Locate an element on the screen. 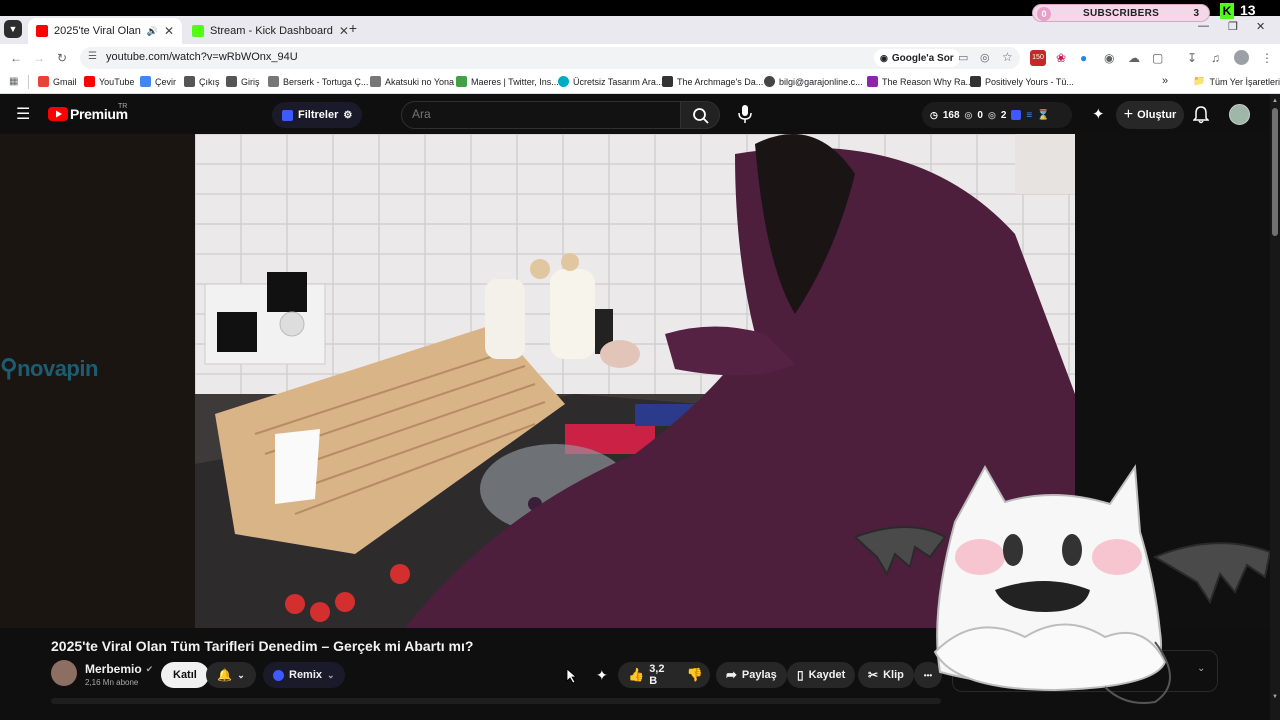 This screenshot has width=1280, height=720. download-icon: ↧ is located at coordinates (1192, 58).